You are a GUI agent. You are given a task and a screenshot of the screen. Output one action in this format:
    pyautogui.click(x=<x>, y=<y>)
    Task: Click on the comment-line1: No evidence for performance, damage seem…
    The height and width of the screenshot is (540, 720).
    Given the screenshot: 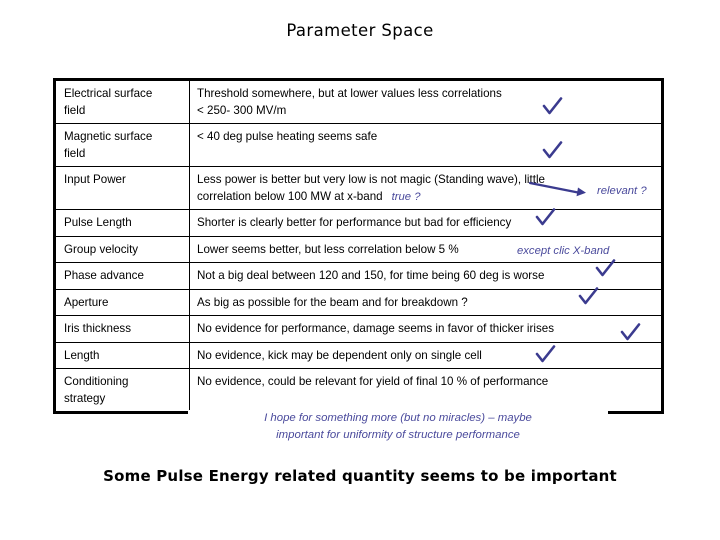 What is the action you would take?
    pyautogui.click(x=375, y=328)
    